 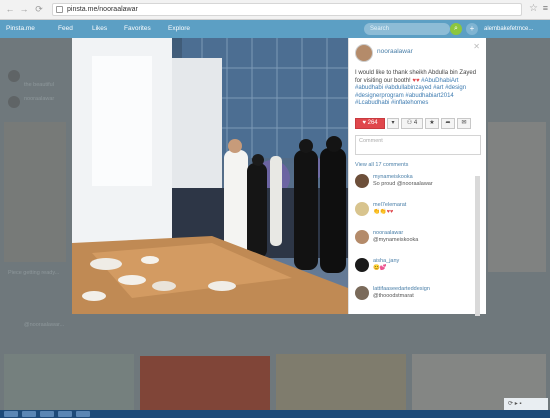 What do you see at coordinates (386, 261) in the screenshot?
I see `comment-user: aisha_jany` at bounding box center [386, 261].